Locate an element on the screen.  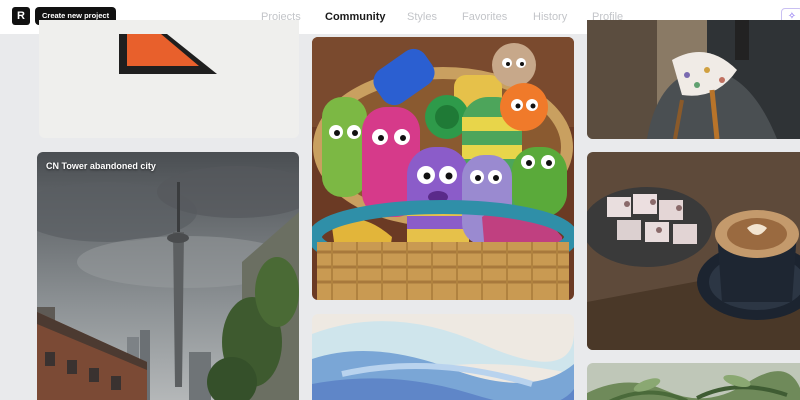
green-leaves-image is located at coordinates (693, 381).